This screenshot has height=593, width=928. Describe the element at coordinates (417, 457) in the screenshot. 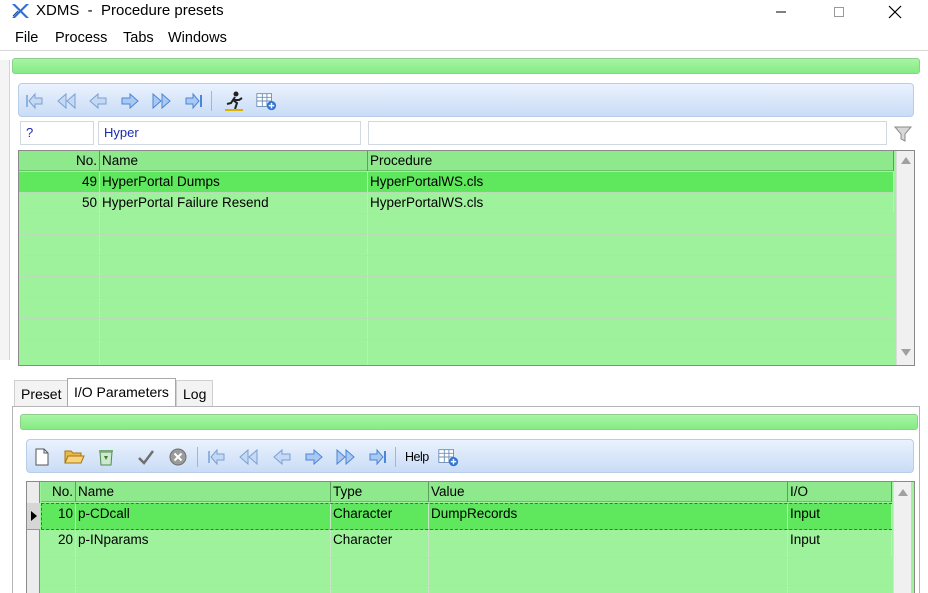

I see `help-button: Help` at that location.